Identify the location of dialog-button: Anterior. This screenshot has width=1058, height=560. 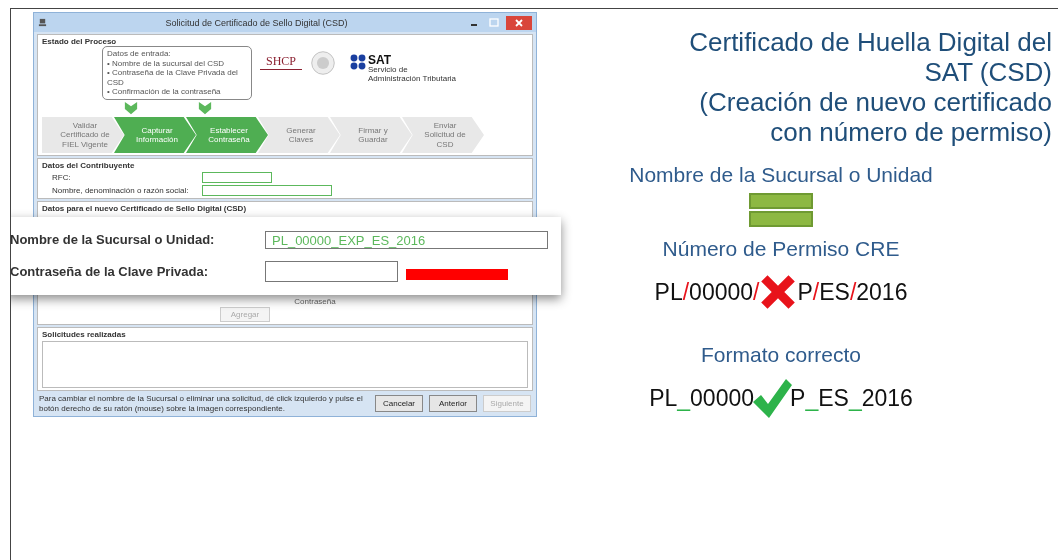
(453, 404).